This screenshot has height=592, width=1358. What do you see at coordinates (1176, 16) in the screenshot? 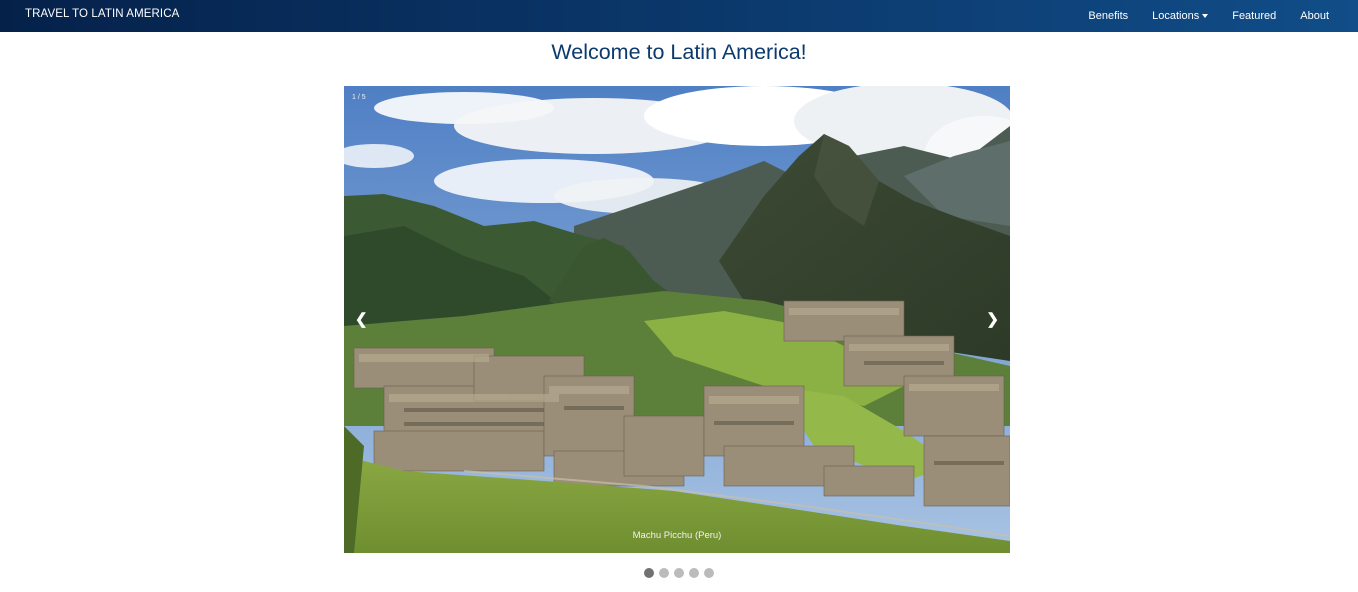
I see `nav-link-label: Locations` at bounding box center [1176, 16].